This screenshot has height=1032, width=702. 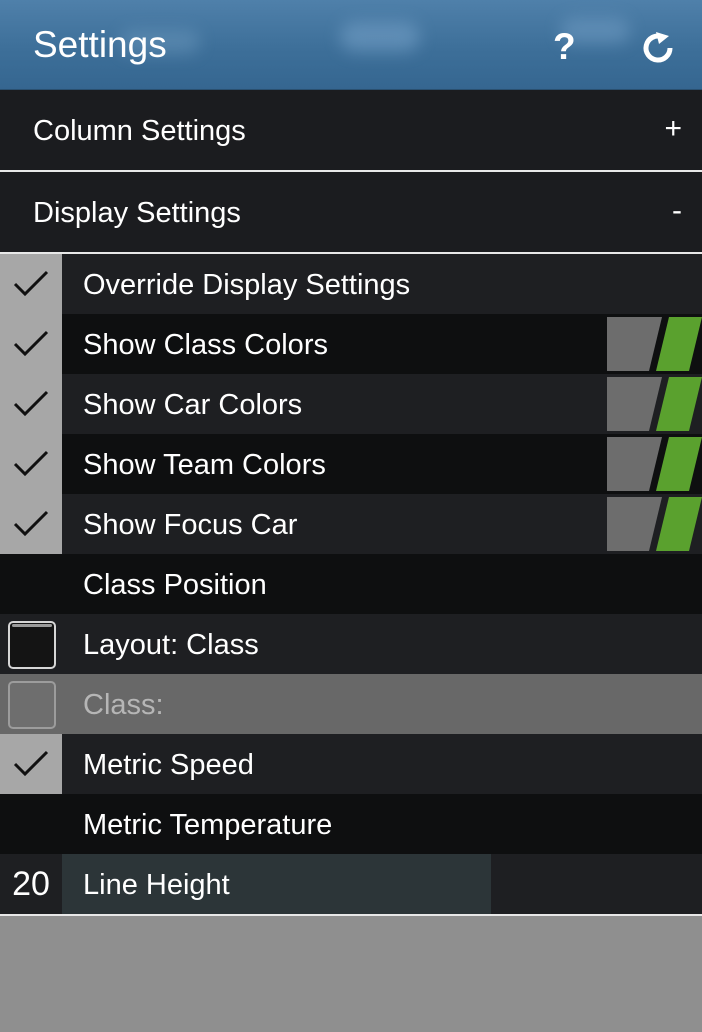 What do you see at coordinates (351, 584) in the screenshot?
I see `setting-row-class-position: Class Position` at bounding box center [351, 584].